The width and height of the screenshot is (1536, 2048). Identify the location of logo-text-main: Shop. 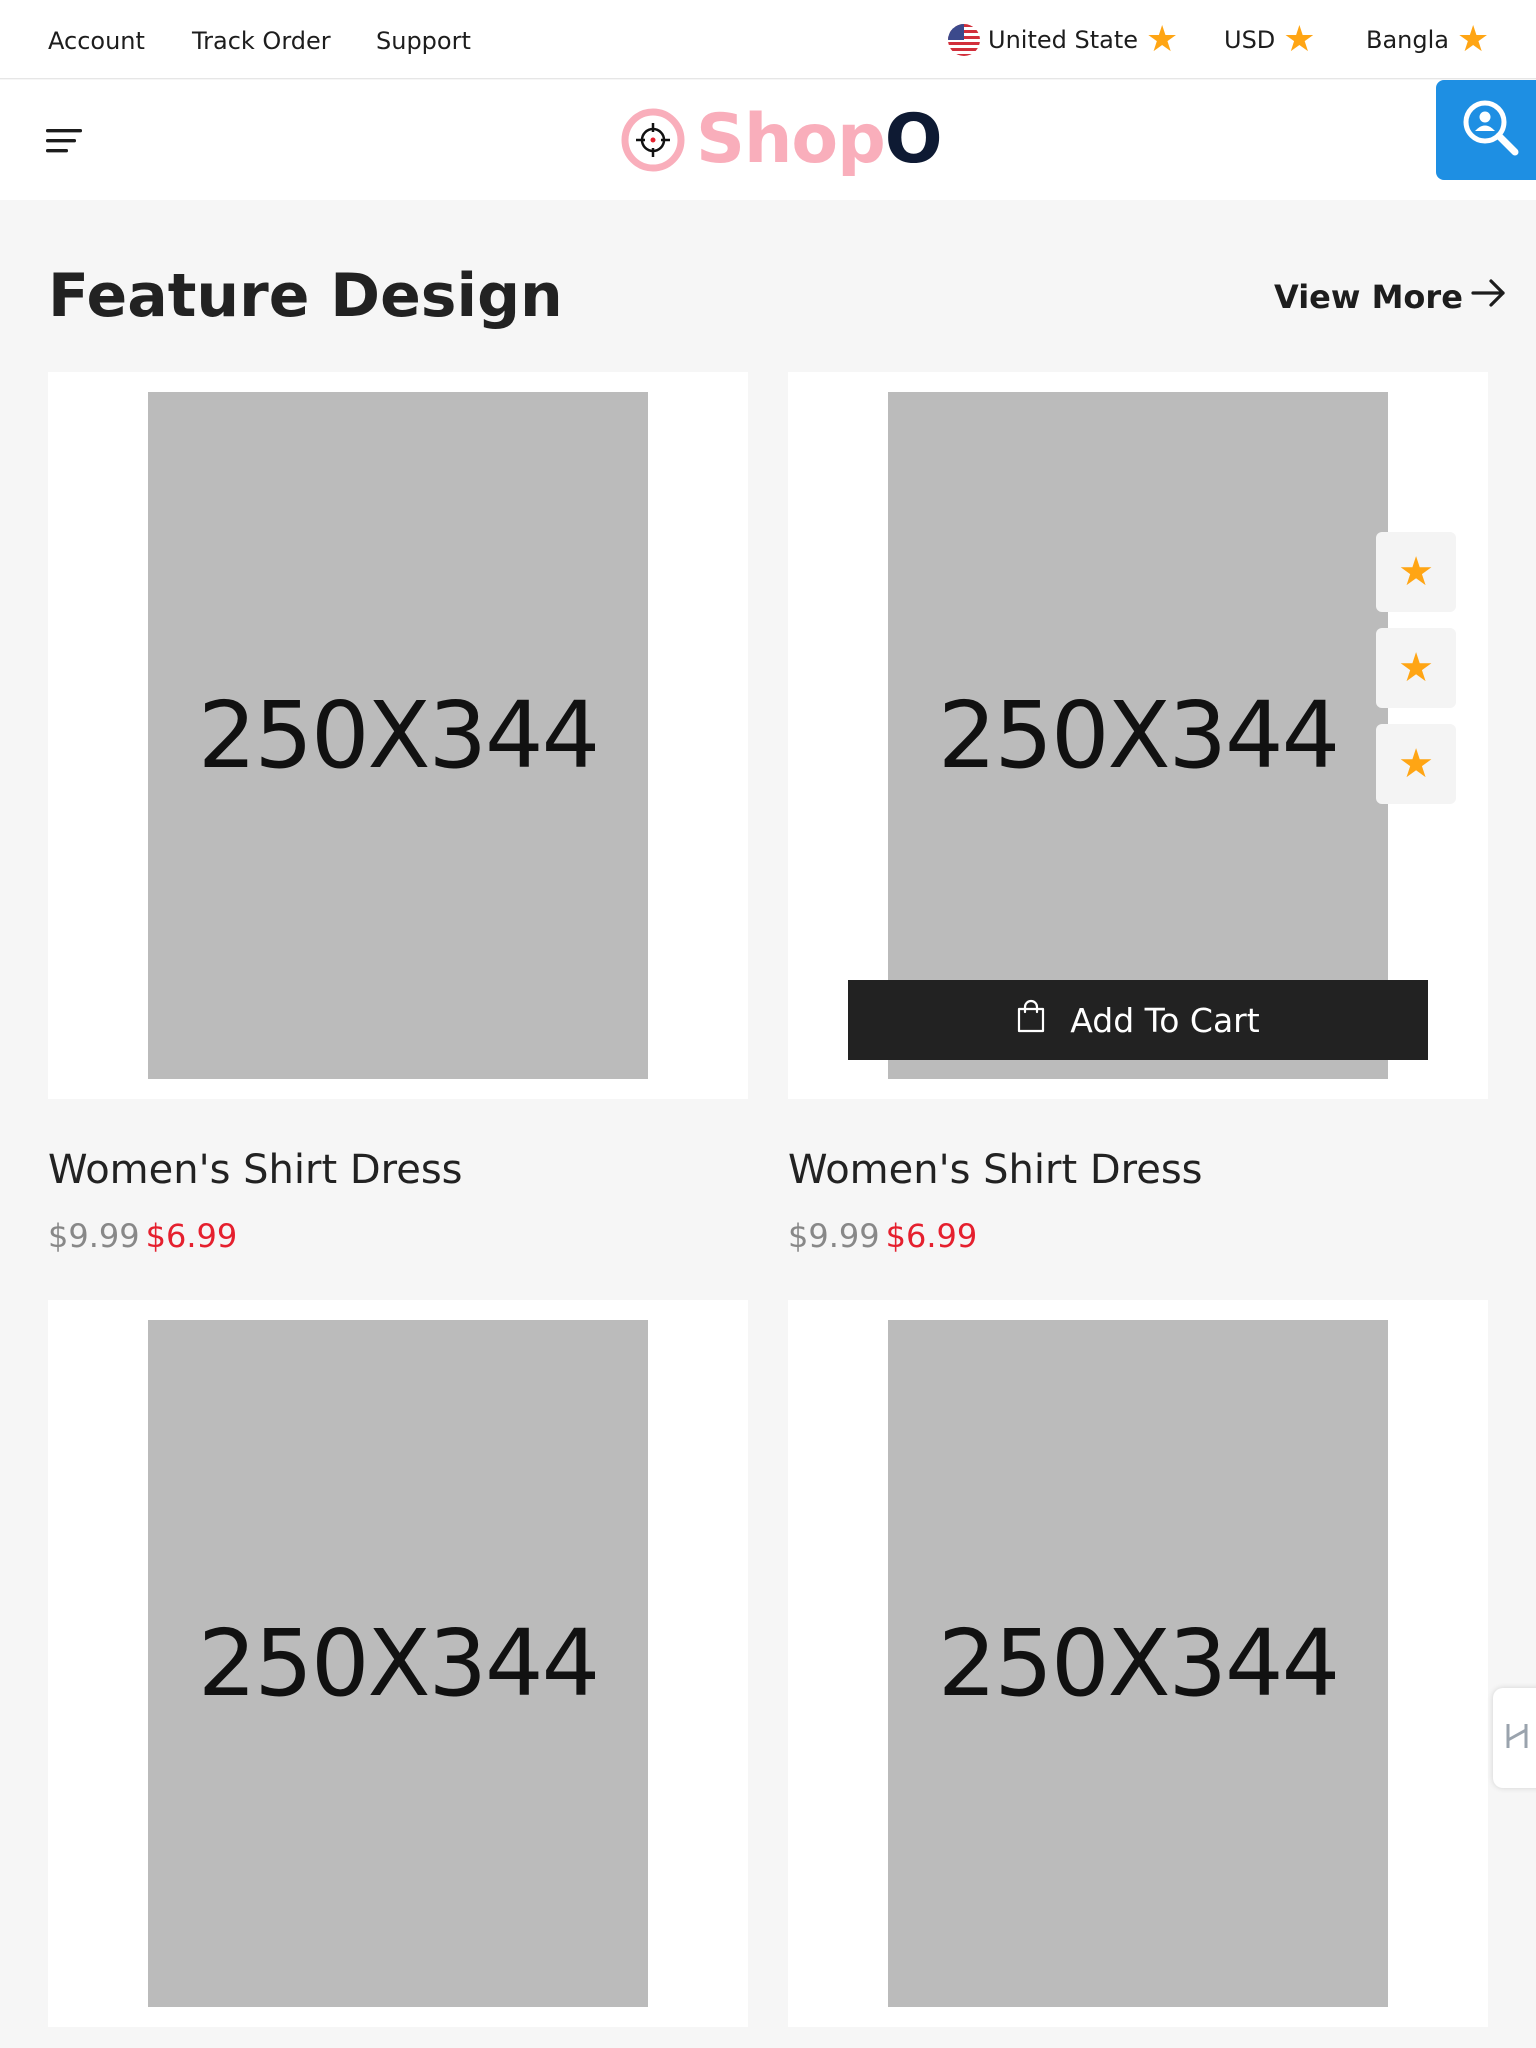
(791, 139).